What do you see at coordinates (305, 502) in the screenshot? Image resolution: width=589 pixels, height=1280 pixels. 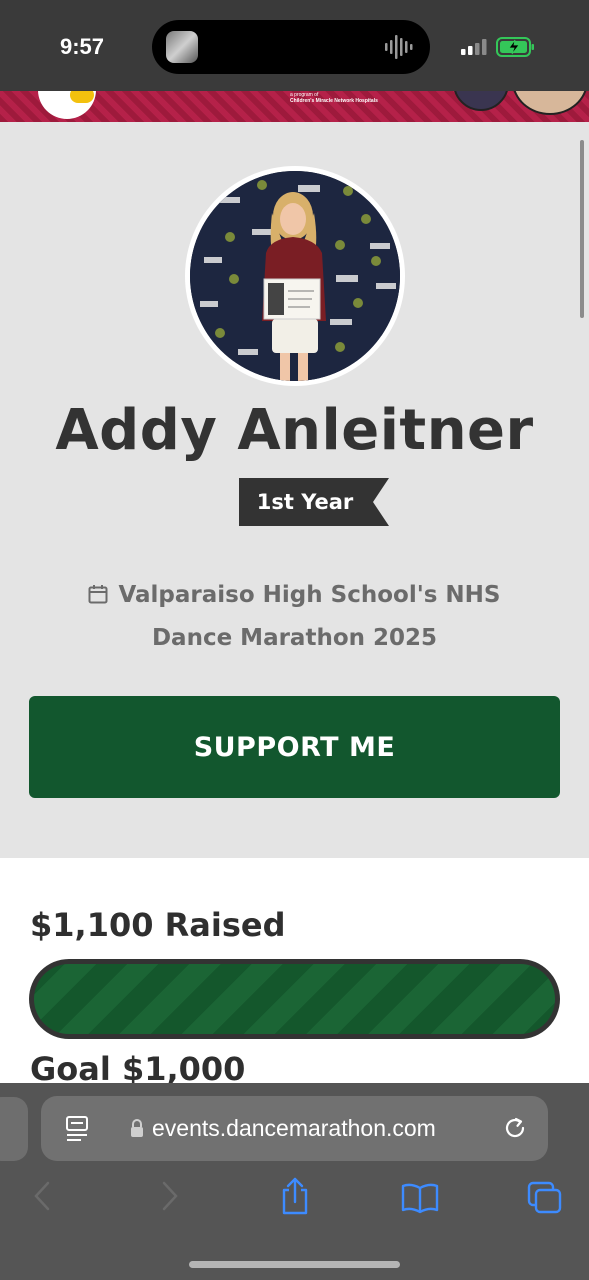 I see `year-badge-label: 1st Year` at bounding box center [305, 502].